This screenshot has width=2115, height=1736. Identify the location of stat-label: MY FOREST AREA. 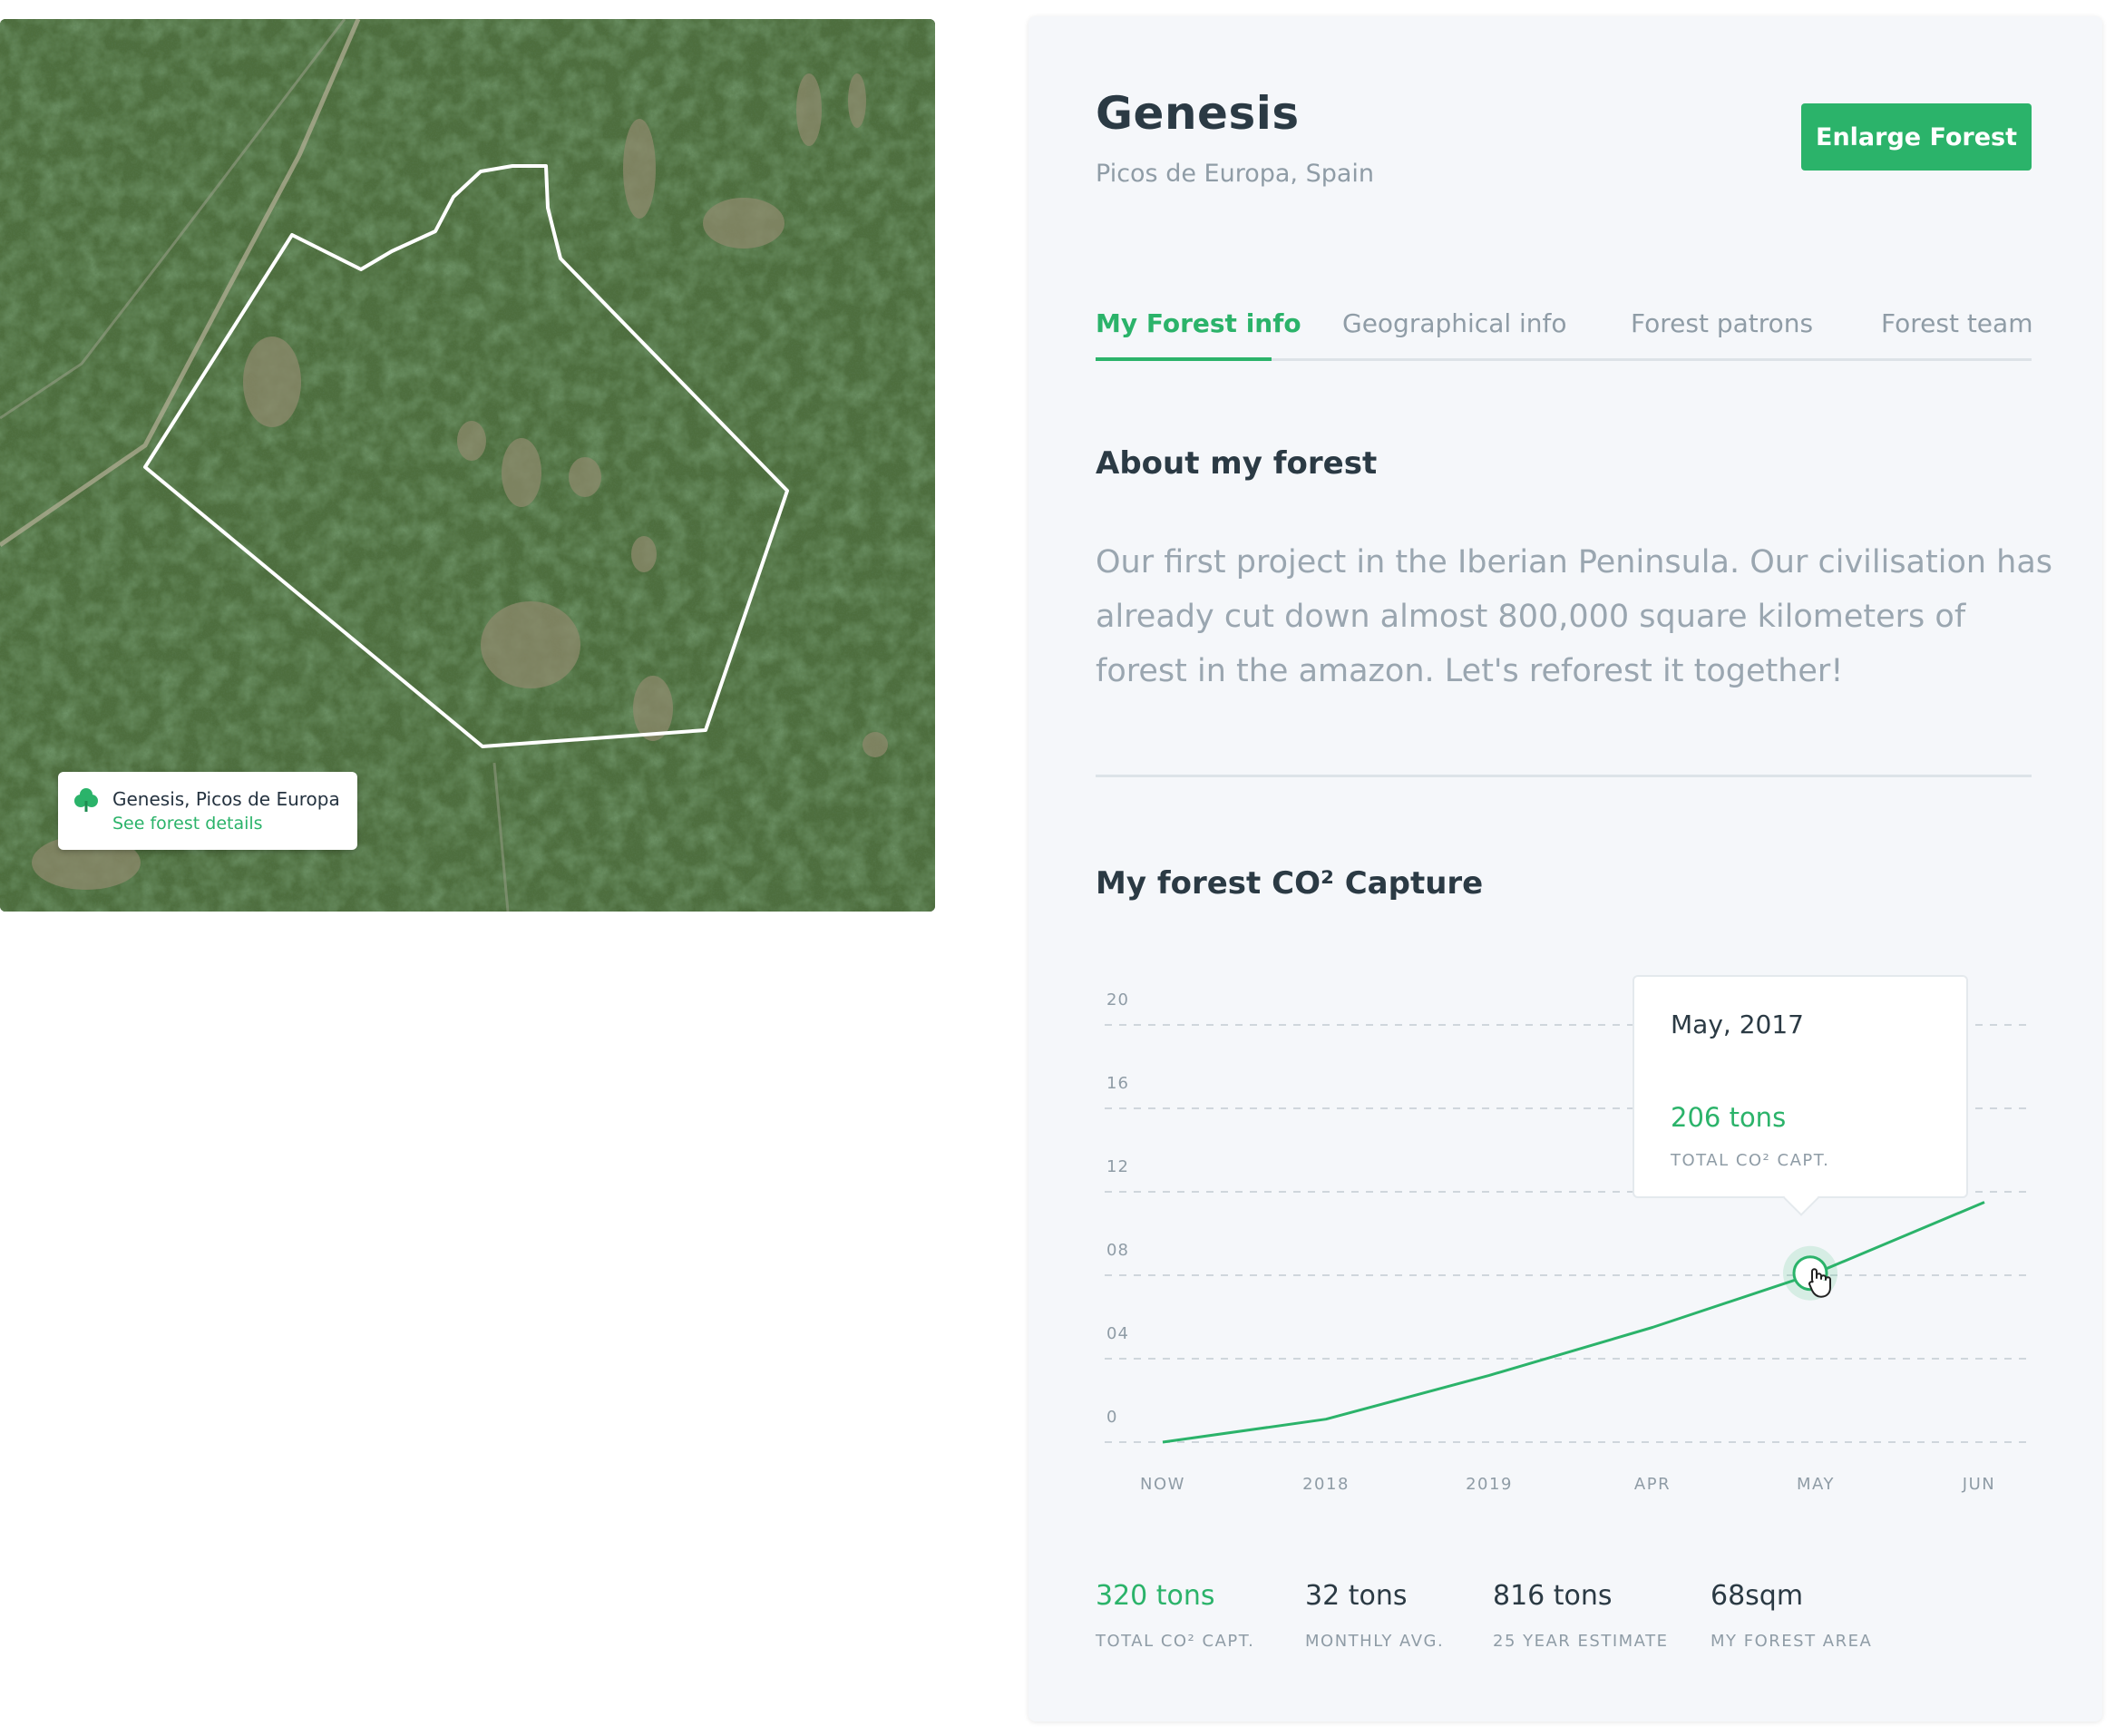
(1792, 1641).